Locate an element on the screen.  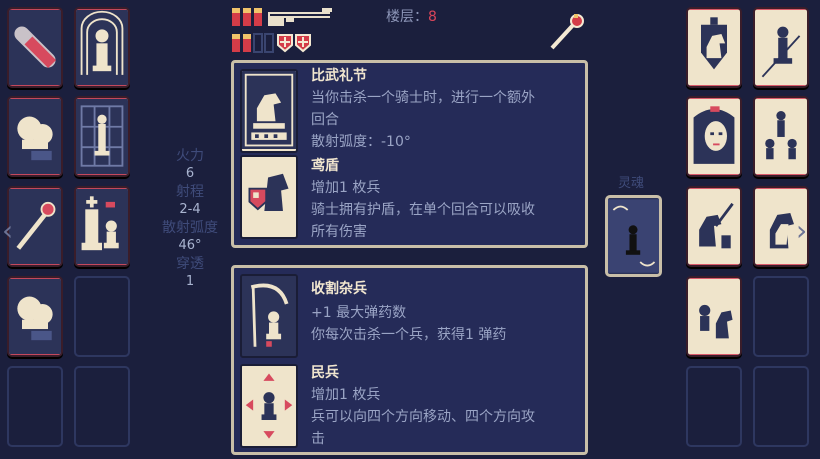
upgrade-desc-line: 击 is located at coordinates (318, 439).